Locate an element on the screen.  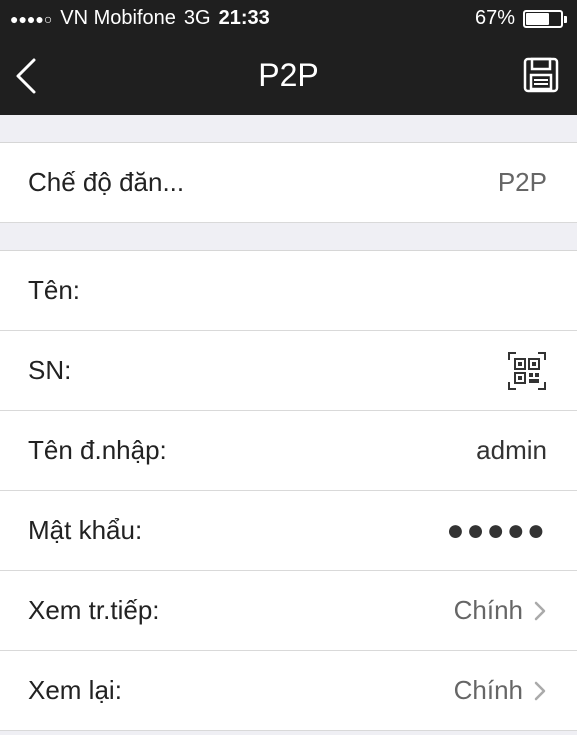
page-title: P2P is located at coordinates (288, 75).